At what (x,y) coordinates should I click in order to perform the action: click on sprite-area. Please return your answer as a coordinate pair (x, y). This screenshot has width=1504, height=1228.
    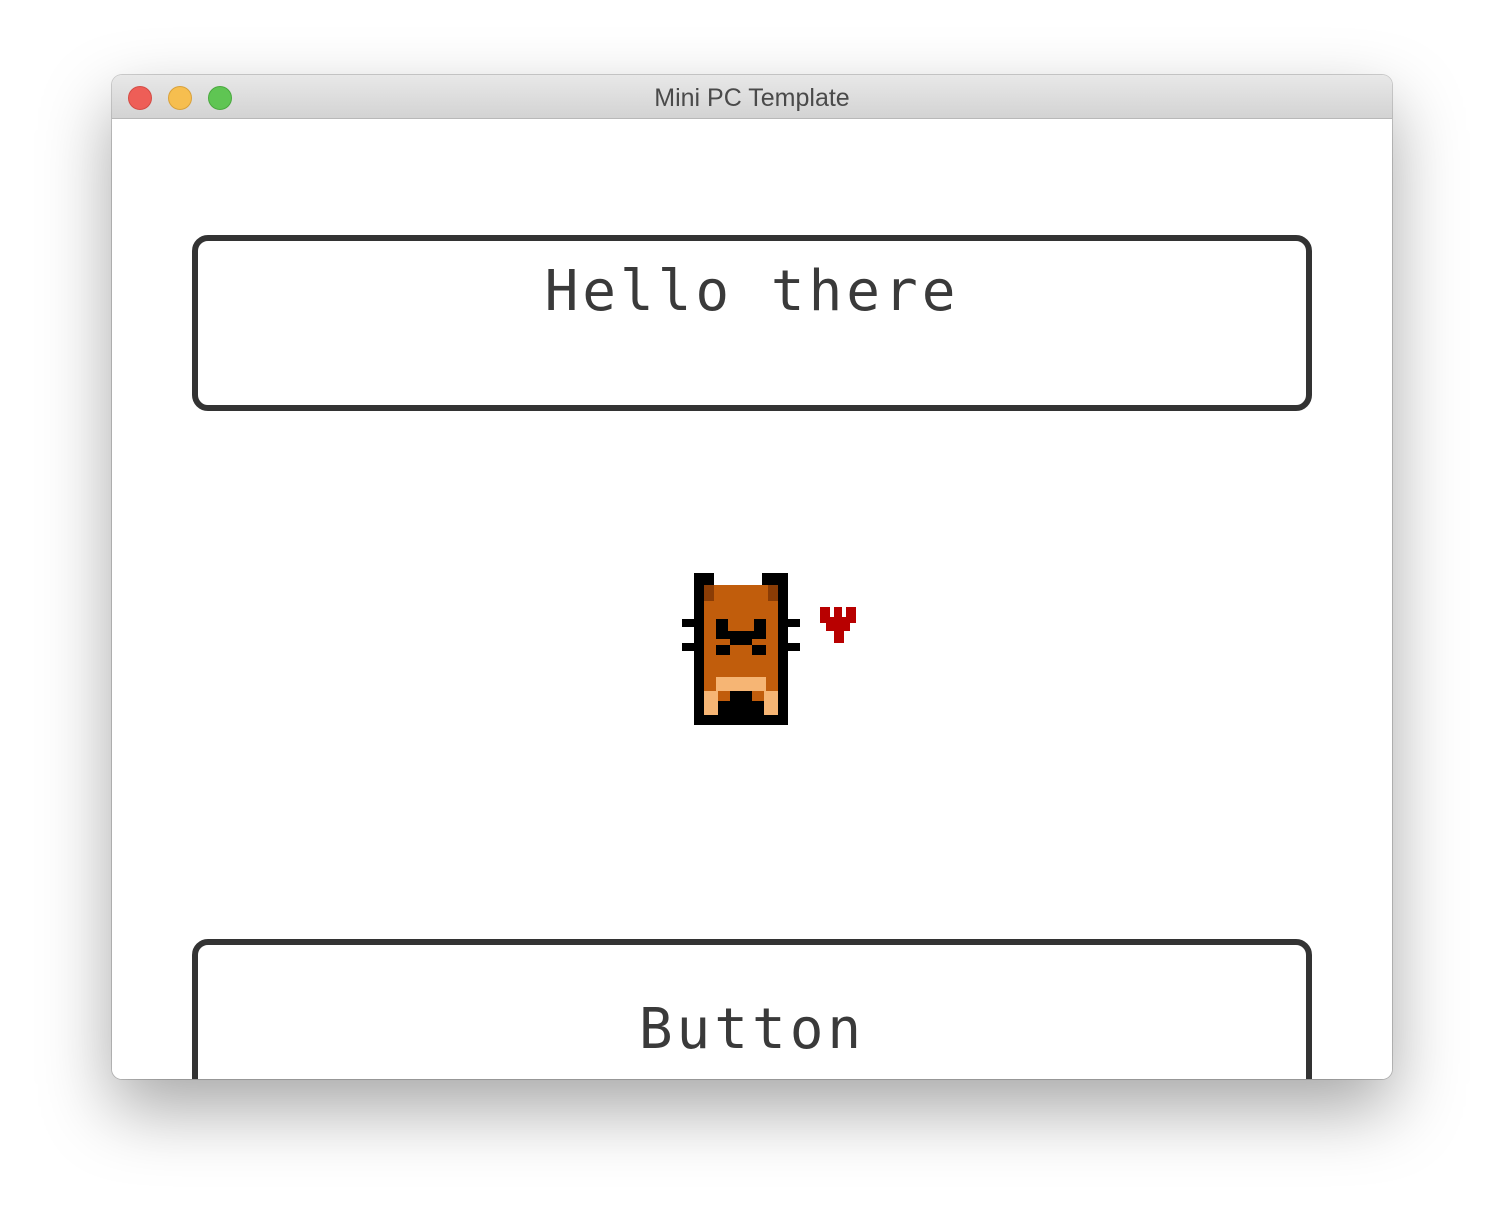
    Looking at the image, I should click on (770, 651).